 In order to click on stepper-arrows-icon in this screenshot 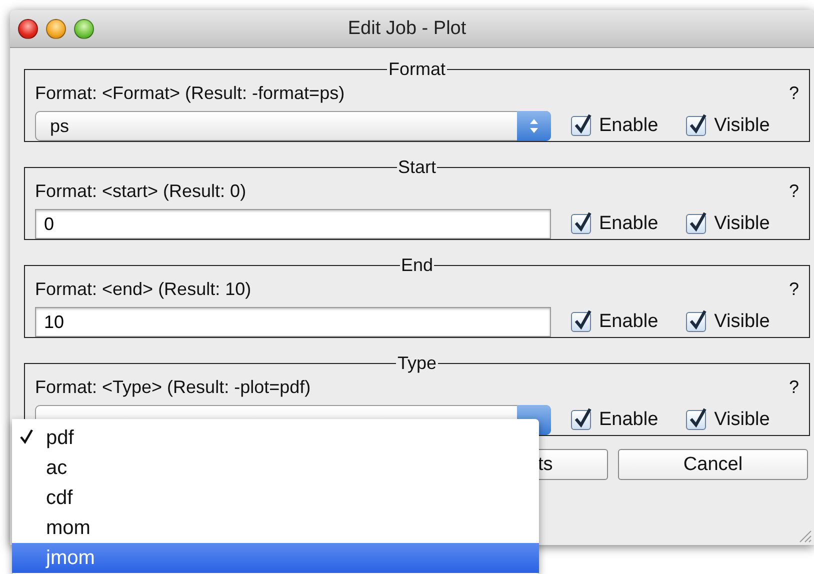, I will do `click(534, 126)`.